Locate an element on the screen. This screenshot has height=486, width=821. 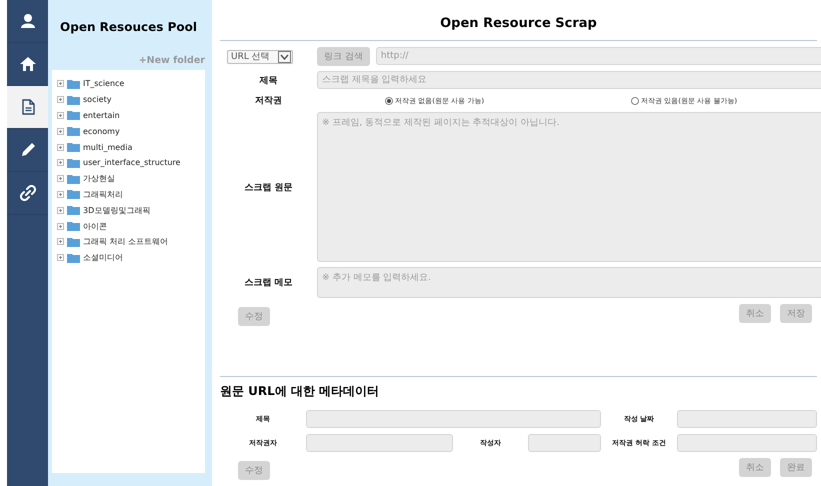
url-field: http:// is located at coordinates (598, 56).